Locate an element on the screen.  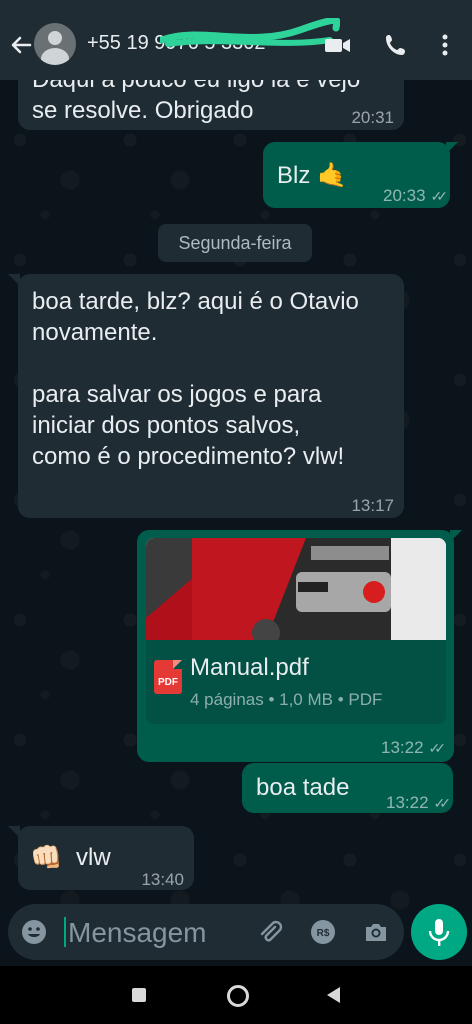
video-call-icon is located at coordinates (338, 45).